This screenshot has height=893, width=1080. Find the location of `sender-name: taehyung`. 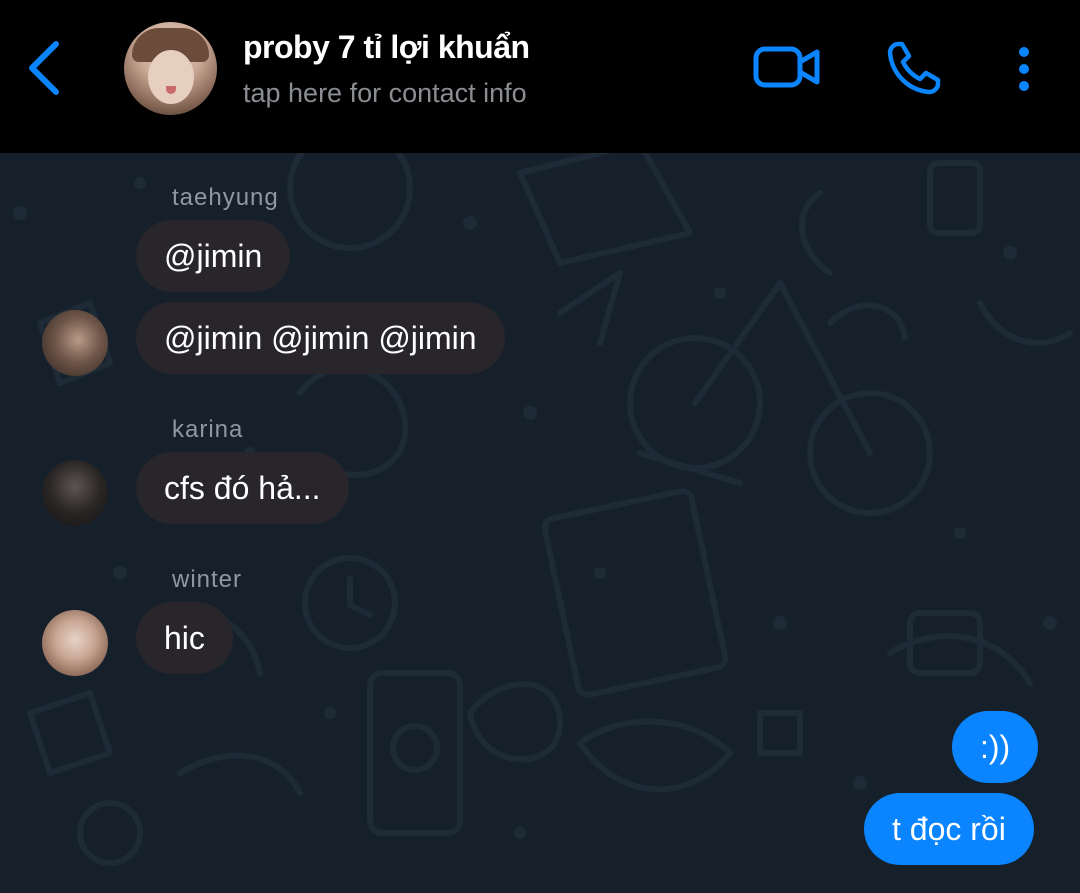

sender-name: taehyung is located at coordinates (225, 197).